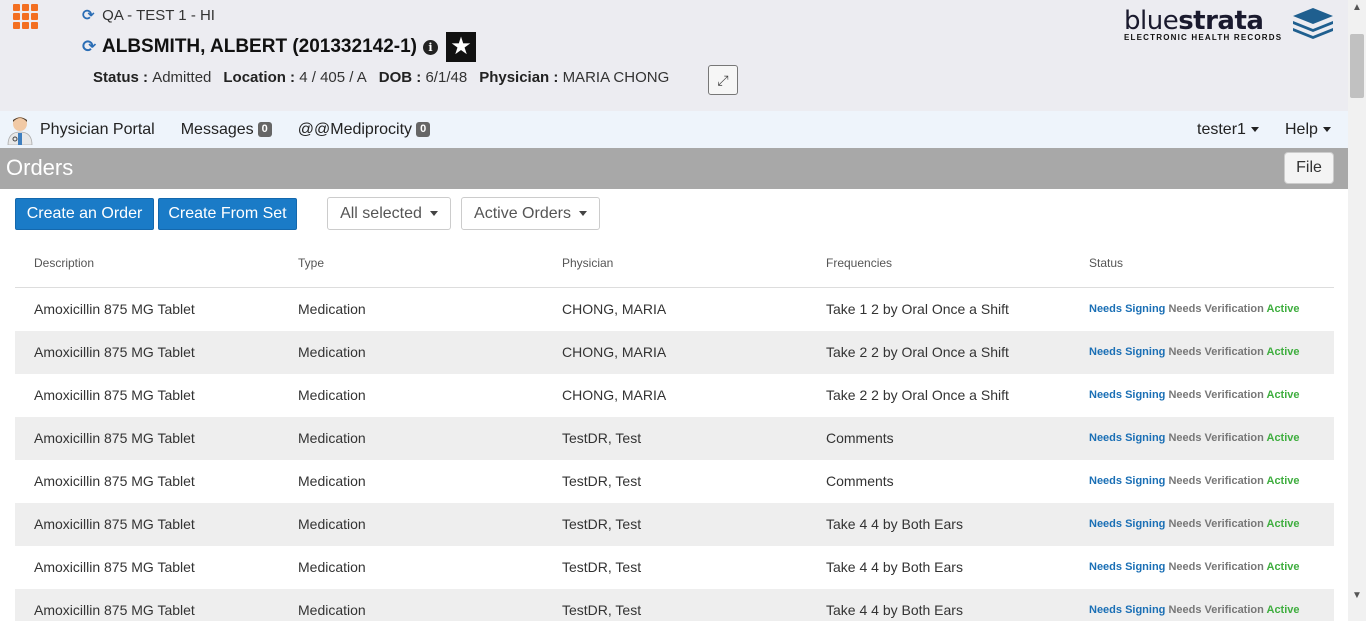 The image size is (1366, 621). Describe the element at coordinates (279, 47) in the screenshot. I see `patient-line: ⟳ ALBSMITH, ALBERT (201332142-1) i ★` at that location.